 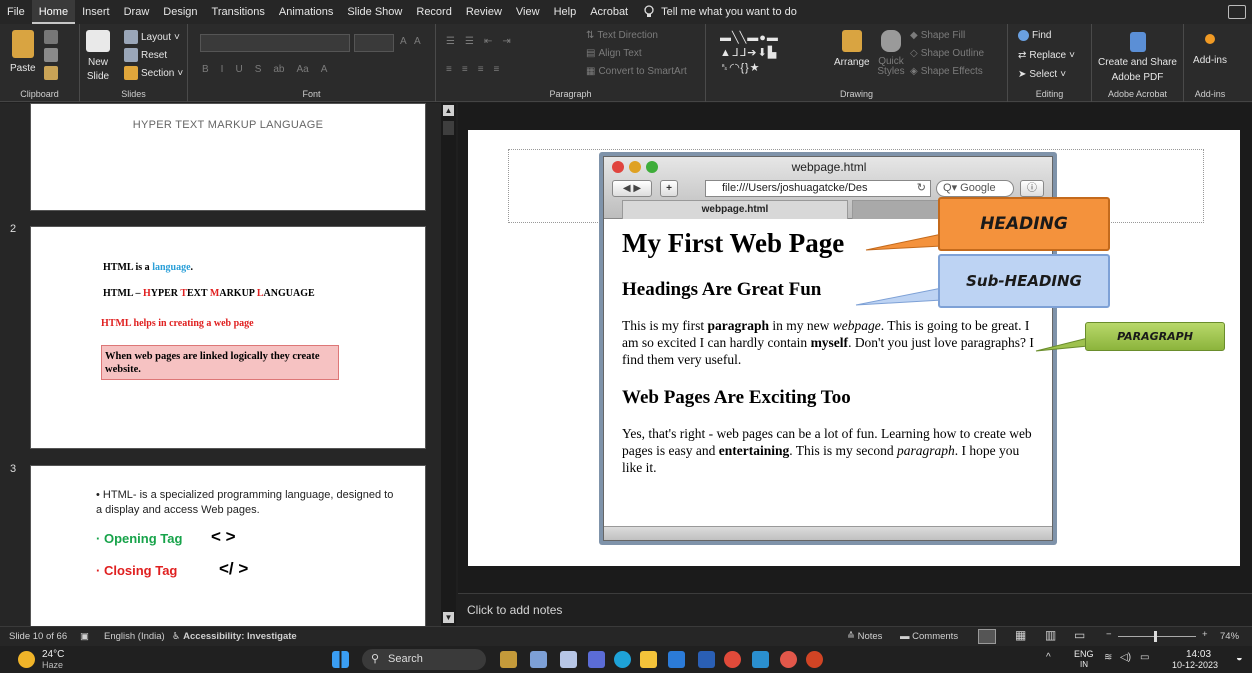 I want to click on chrome-profile-icon, so click(x=788, y=659).